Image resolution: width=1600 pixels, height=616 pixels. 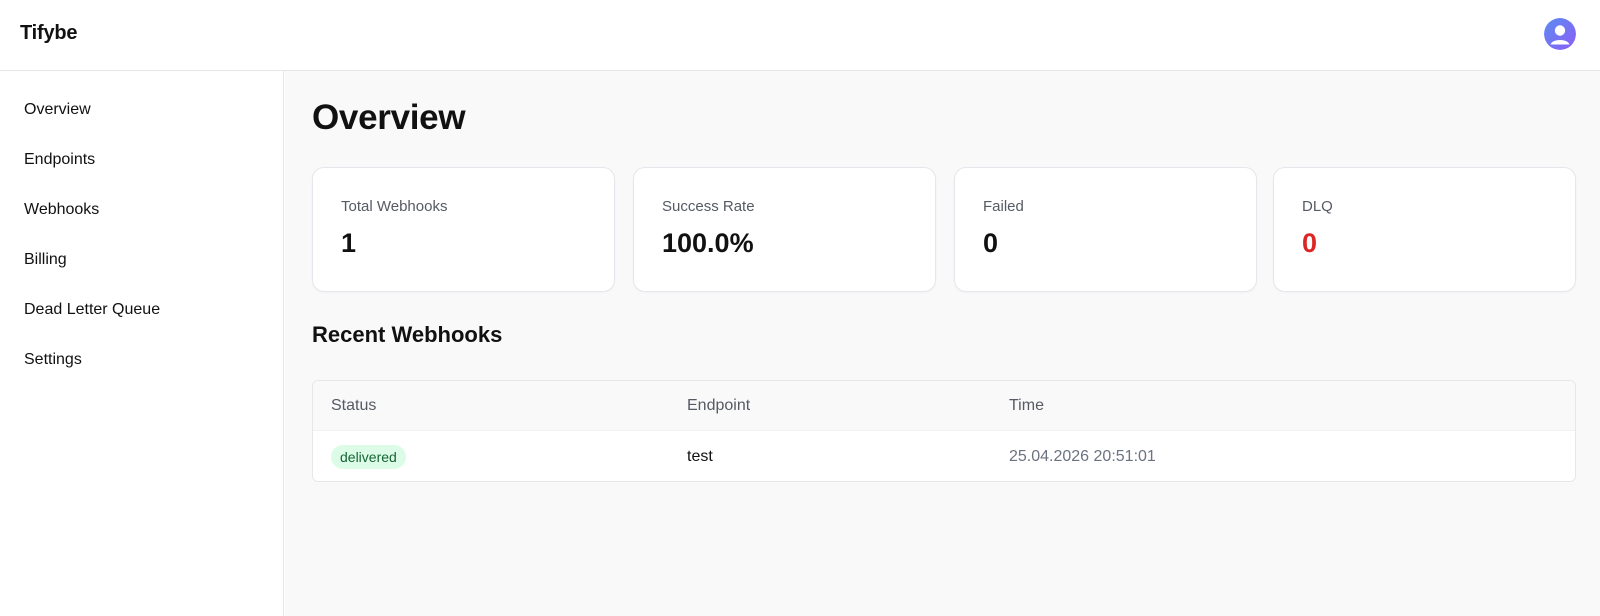 What do you see at coordinates (1003, 206) in the screenshot?
I see `stat-label: Failed` at bounding box center [1003, 206].